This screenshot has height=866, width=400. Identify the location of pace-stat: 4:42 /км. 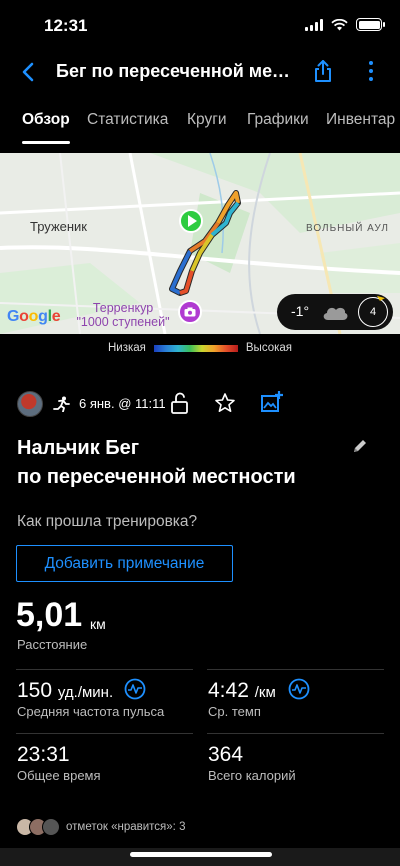
(242, 691).